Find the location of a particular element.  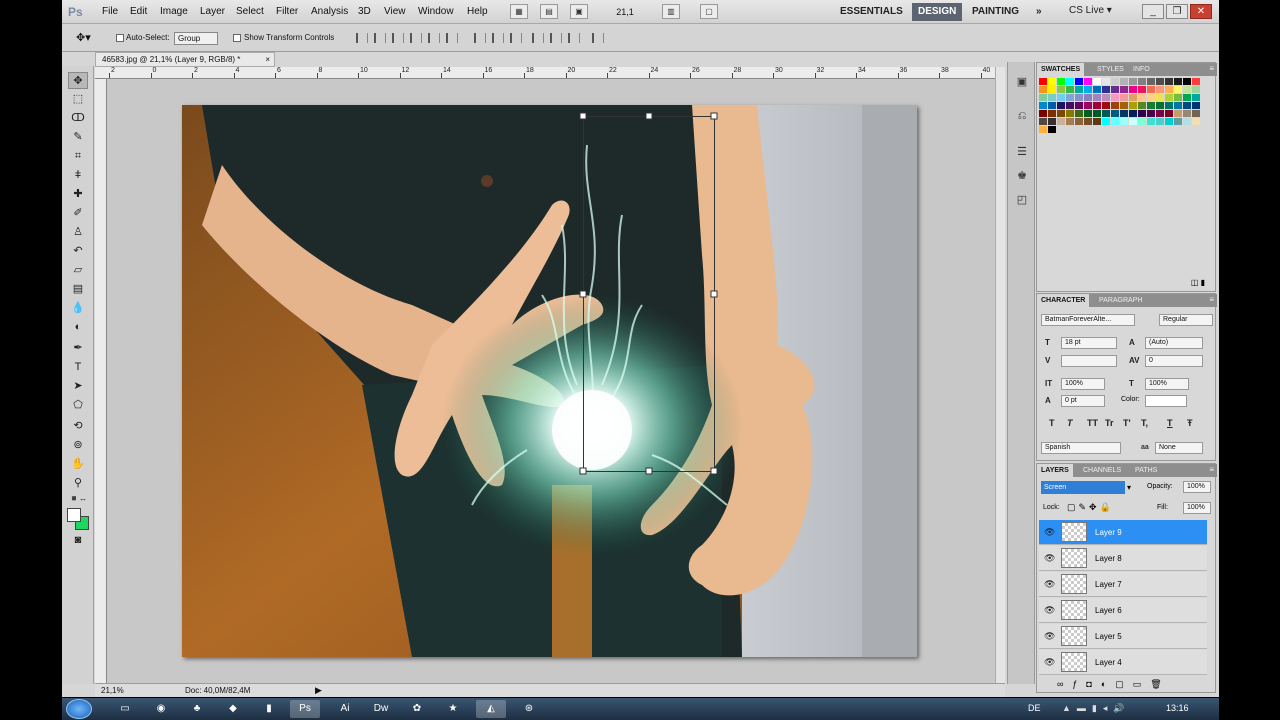

brush-presets-icon: ☰ is located at coordinates (1022, 152).